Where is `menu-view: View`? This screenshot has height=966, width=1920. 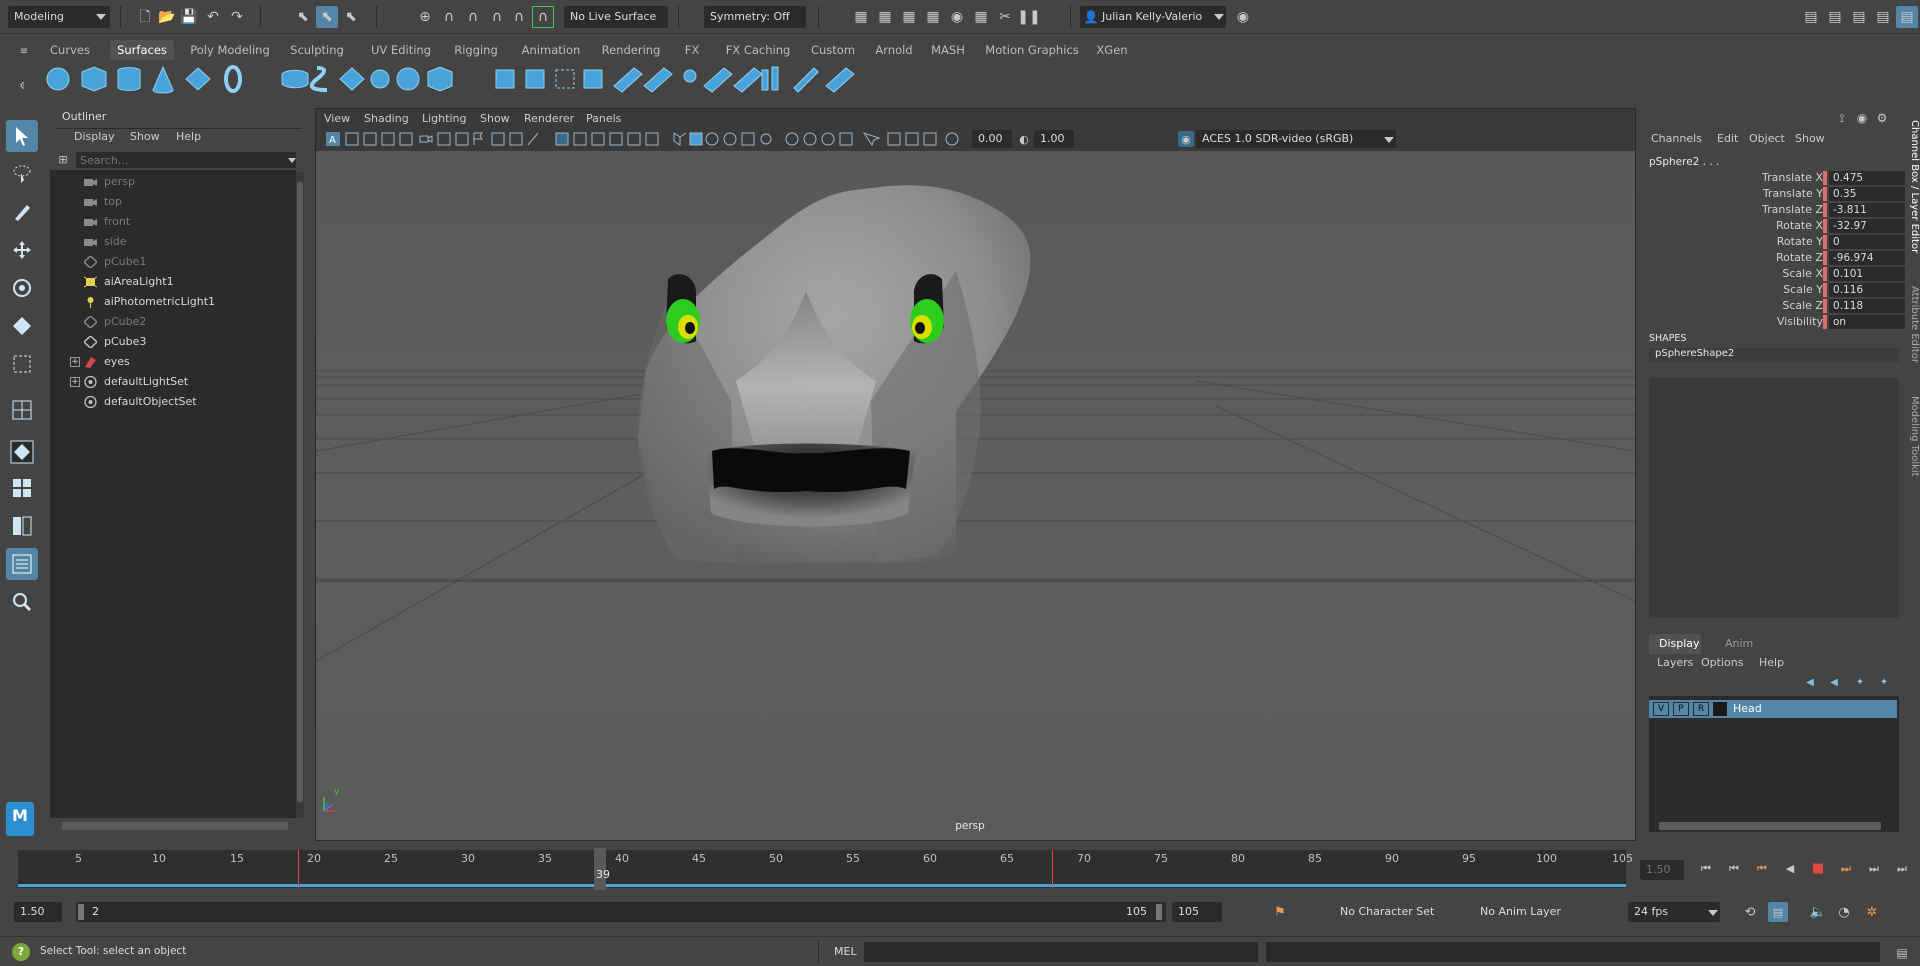 menu-view: View is located at coordinates (337, 118).